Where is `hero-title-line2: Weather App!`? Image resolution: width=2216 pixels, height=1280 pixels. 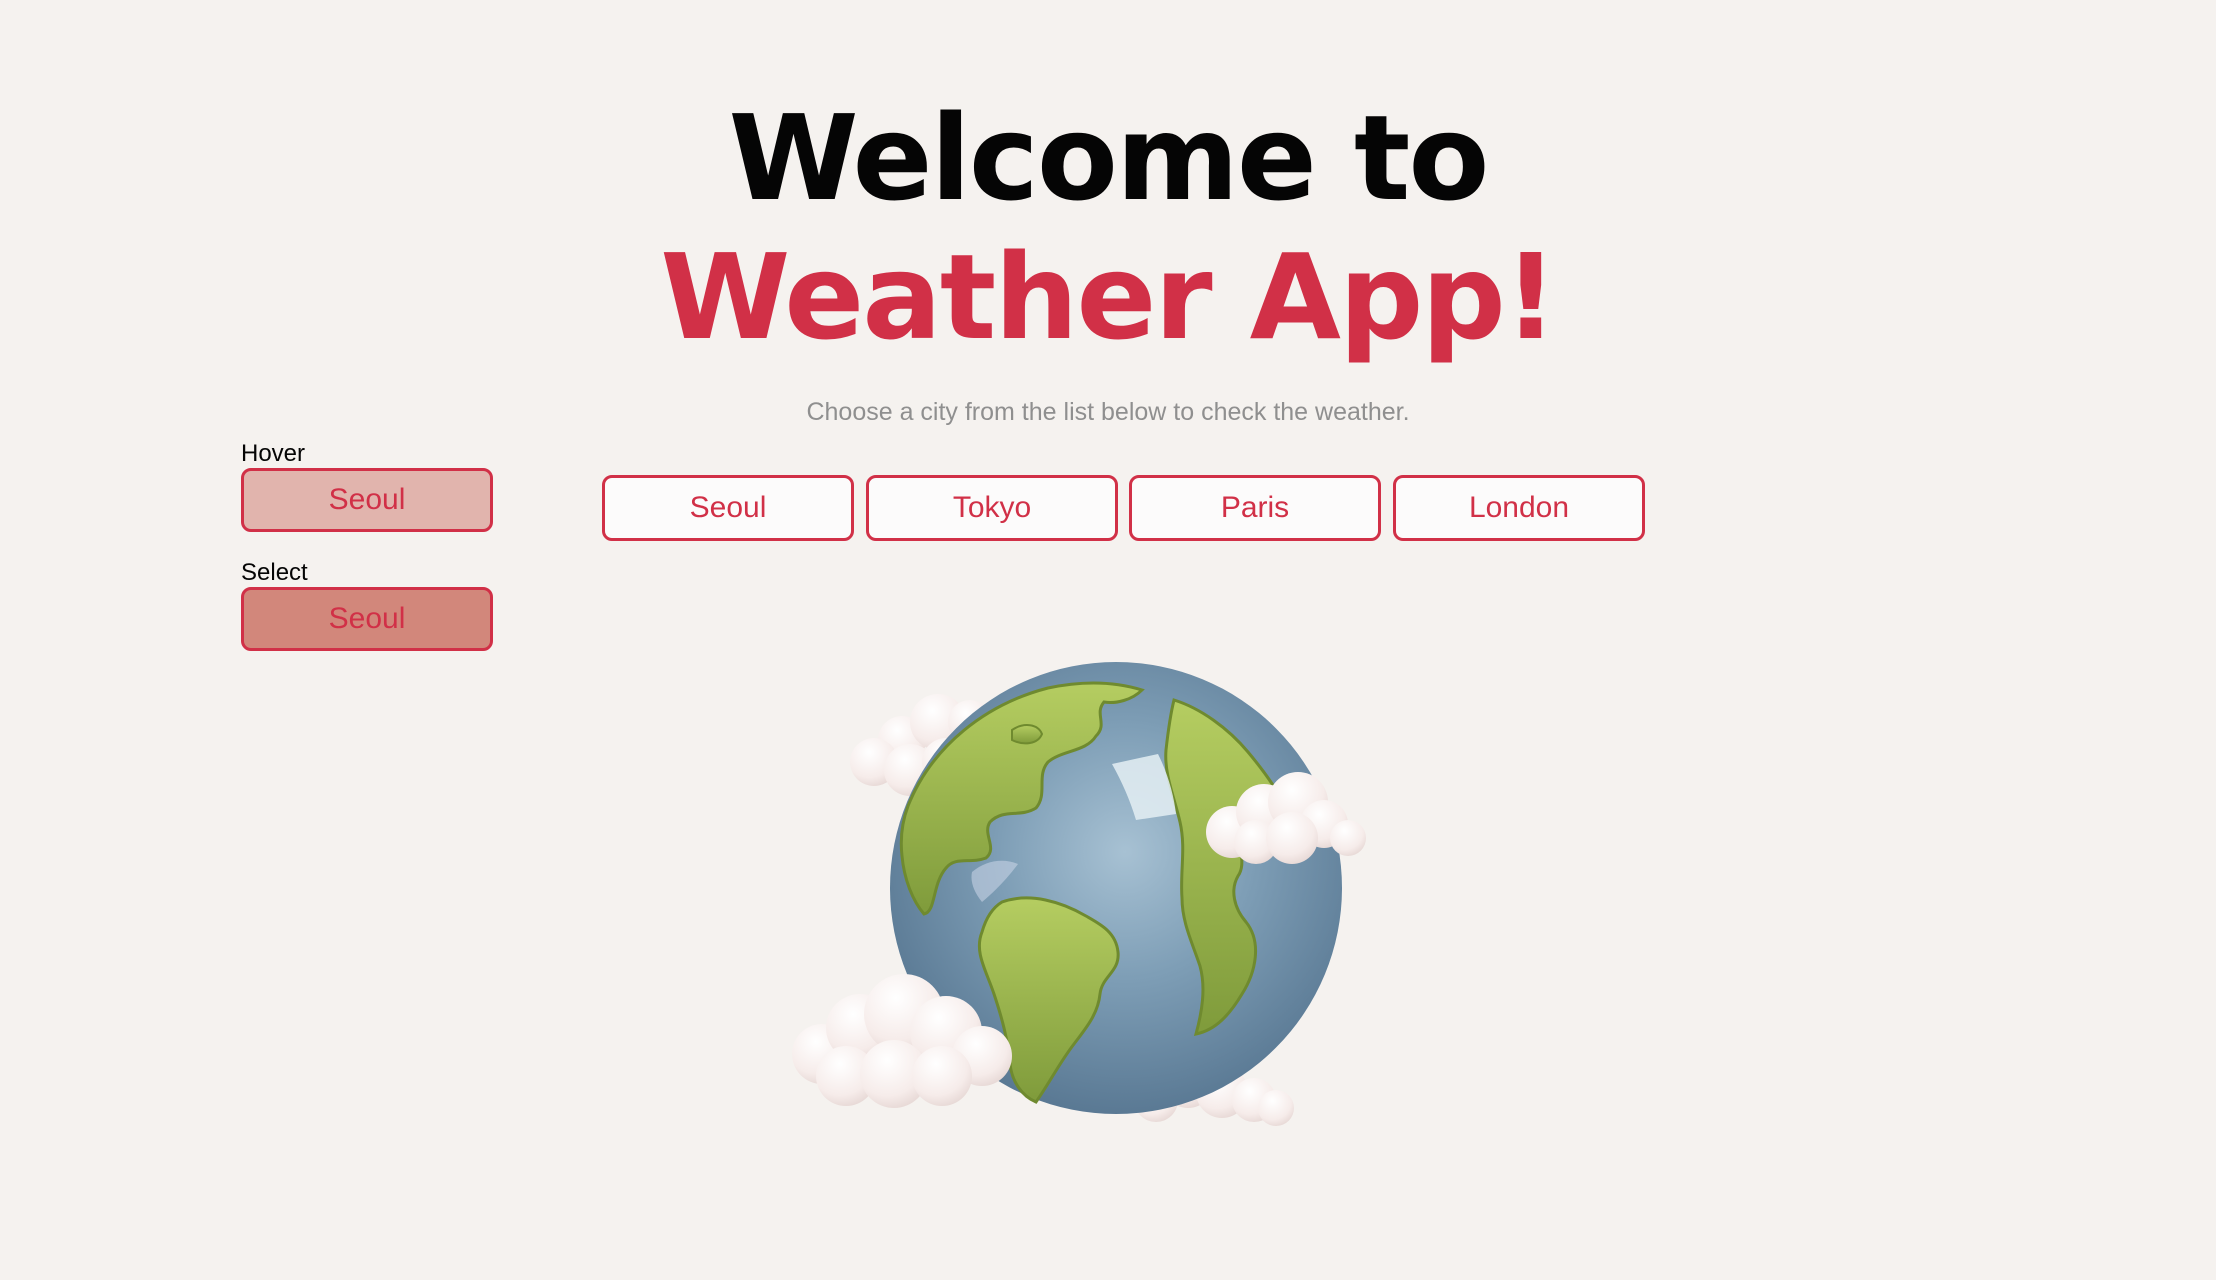 hero-title-line2: Weather App! is located at coordinates (1108, 297).